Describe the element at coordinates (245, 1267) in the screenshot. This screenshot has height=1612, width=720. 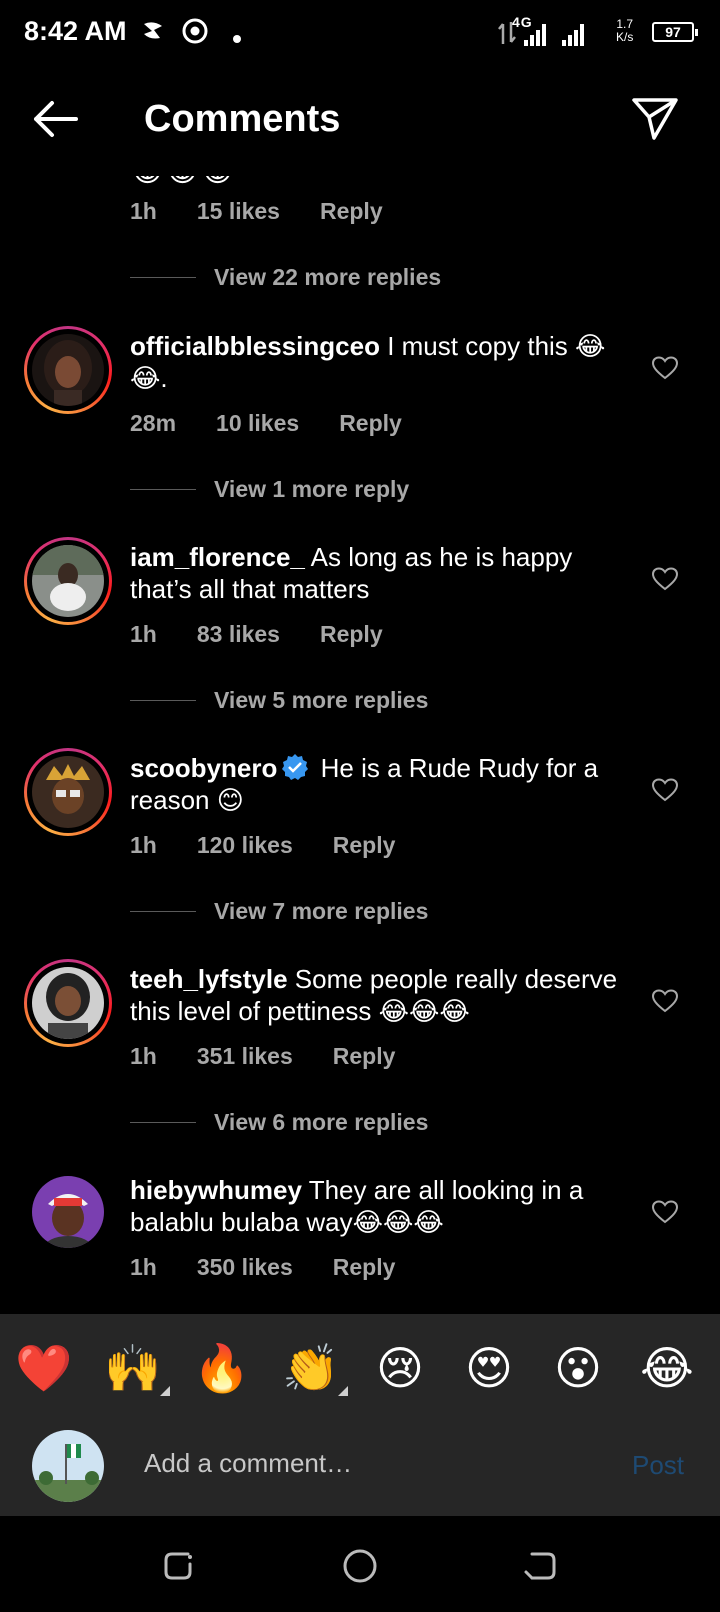
I see `comment-likes: 350 likes` at that location.